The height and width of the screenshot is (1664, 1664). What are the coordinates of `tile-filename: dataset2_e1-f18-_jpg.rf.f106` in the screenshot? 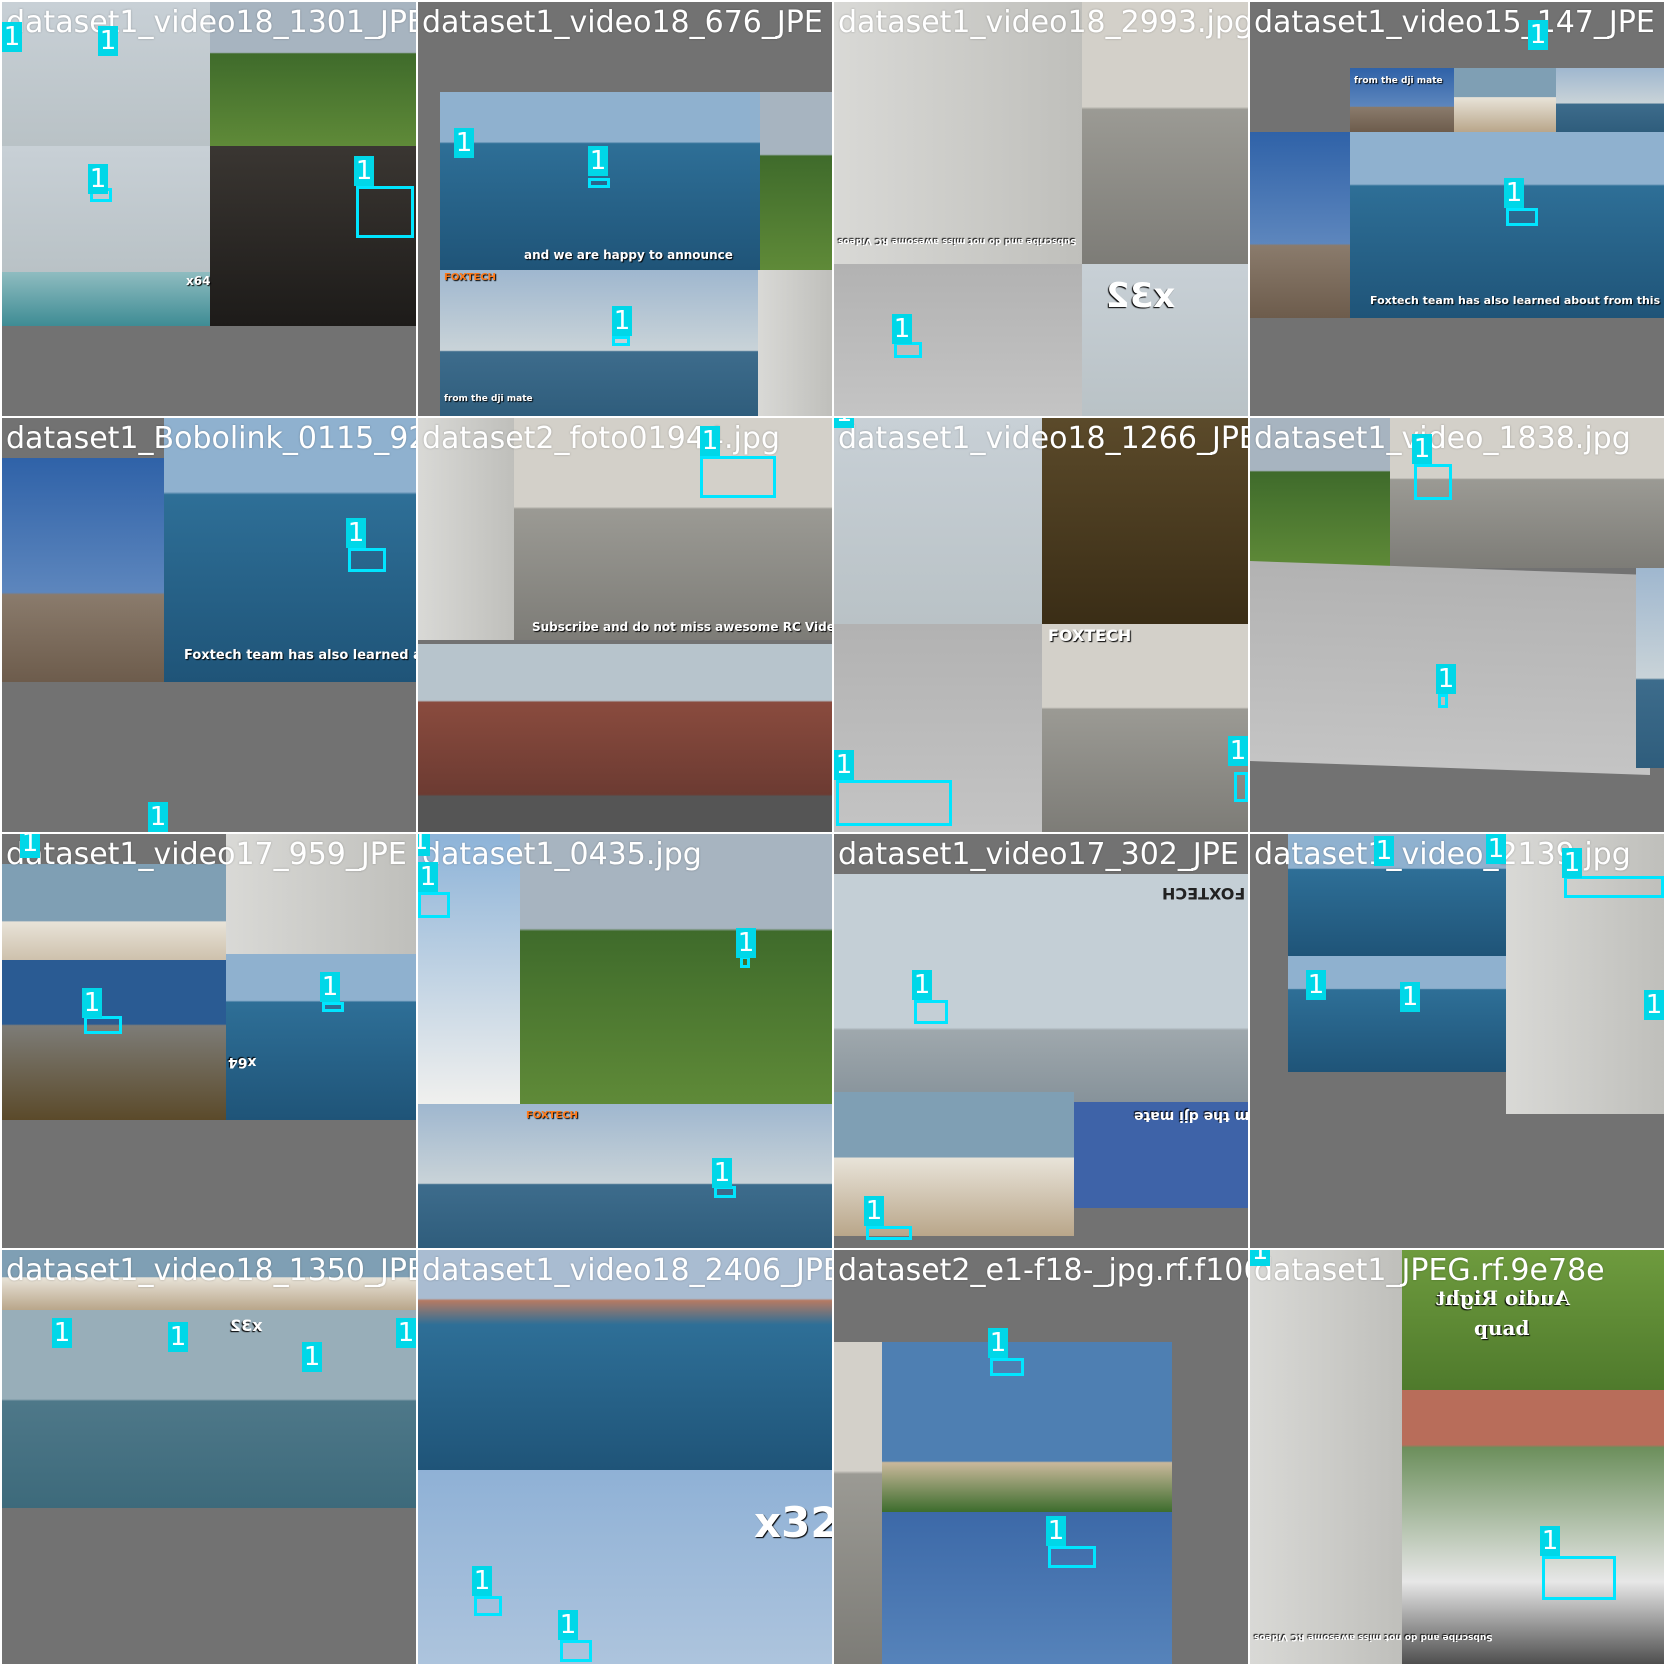 It's located at (1043, 1270).